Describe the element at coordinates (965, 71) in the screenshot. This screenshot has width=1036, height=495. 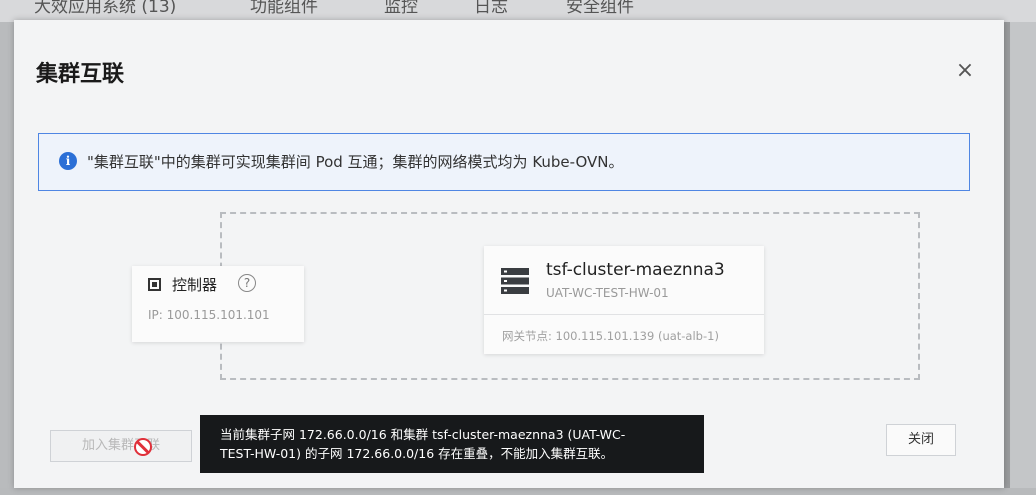
I see `close-icon: ×` at that location.